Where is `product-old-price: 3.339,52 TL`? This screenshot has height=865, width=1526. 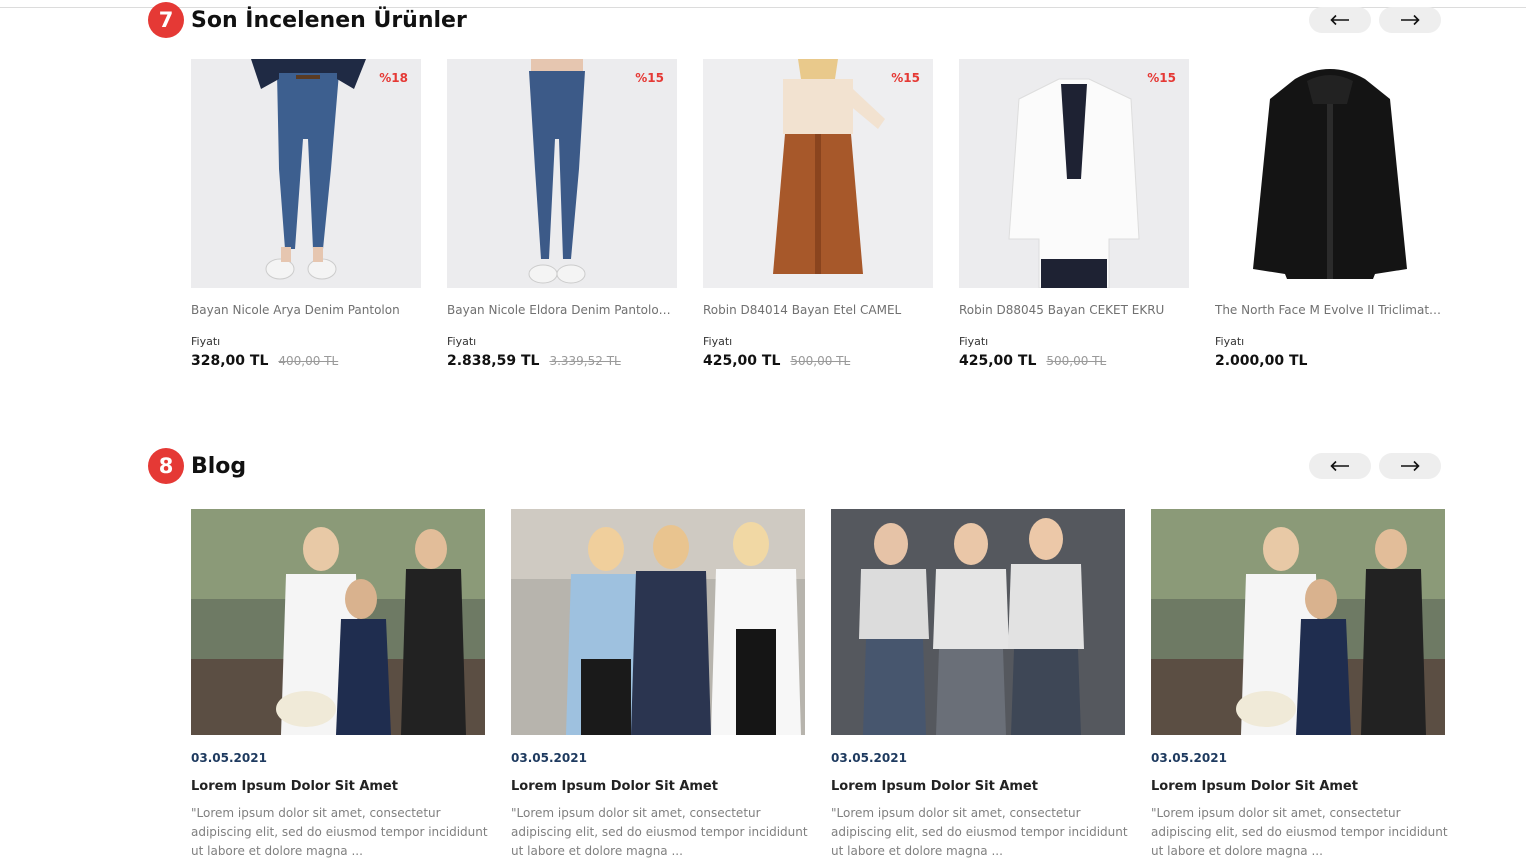
product-old-price: 3.339,52 TL is located at coordinates (585, 361).